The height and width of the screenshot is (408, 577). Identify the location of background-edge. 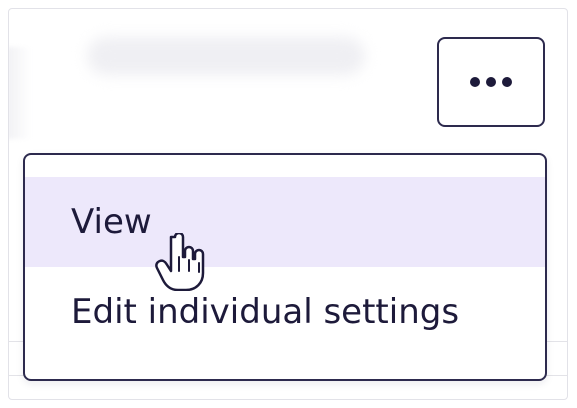
(20, 93).